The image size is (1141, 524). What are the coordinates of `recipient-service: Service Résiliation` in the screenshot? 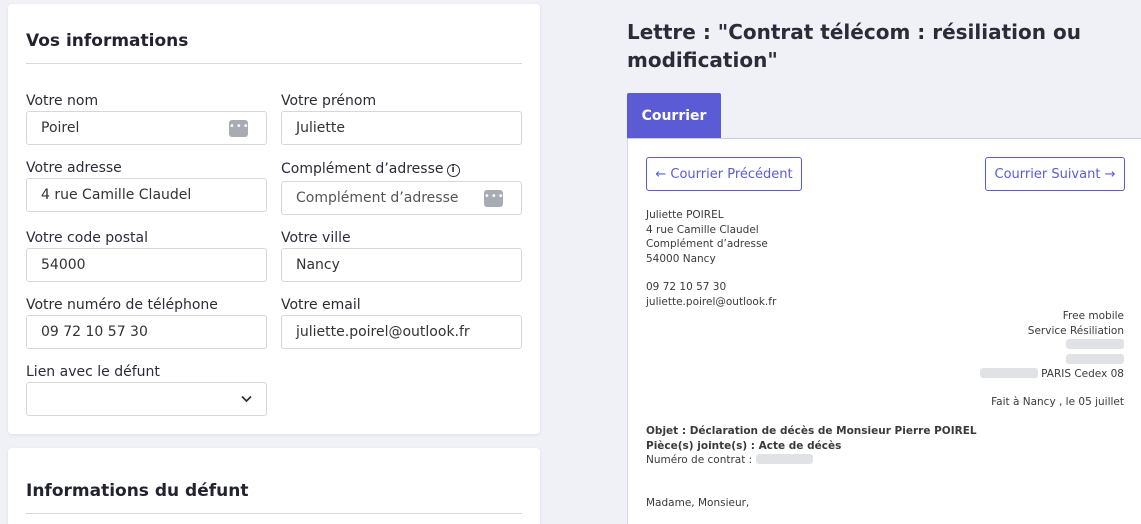 It's located at (1075, 330).